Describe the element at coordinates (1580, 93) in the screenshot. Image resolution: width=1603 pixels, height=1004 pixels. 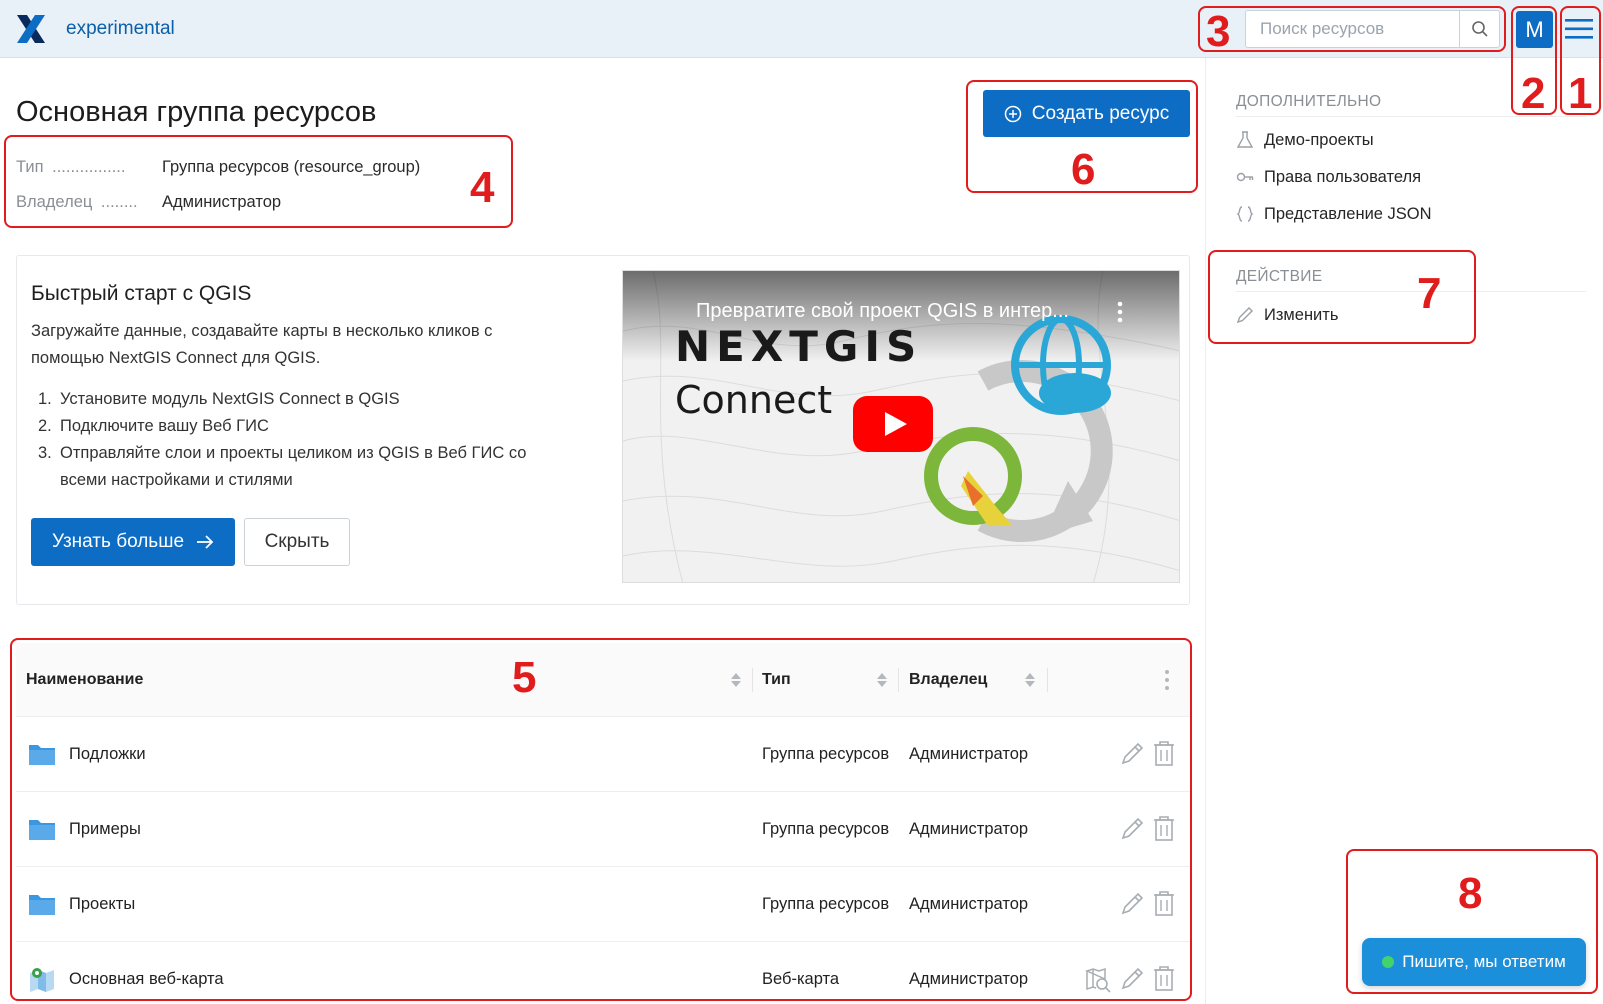
I see `annotation-number-1: 1` at that location.